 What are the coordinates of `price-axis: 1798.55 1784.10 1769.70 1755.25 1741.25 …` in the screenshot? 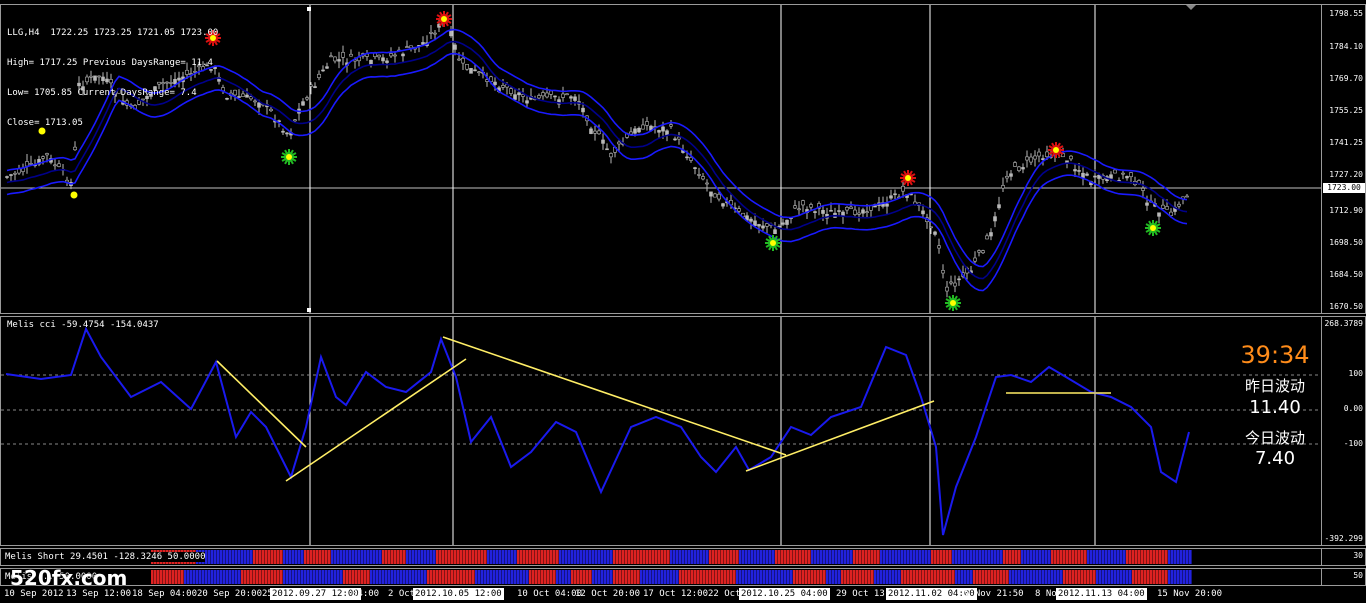 It's located at (1343, 159).